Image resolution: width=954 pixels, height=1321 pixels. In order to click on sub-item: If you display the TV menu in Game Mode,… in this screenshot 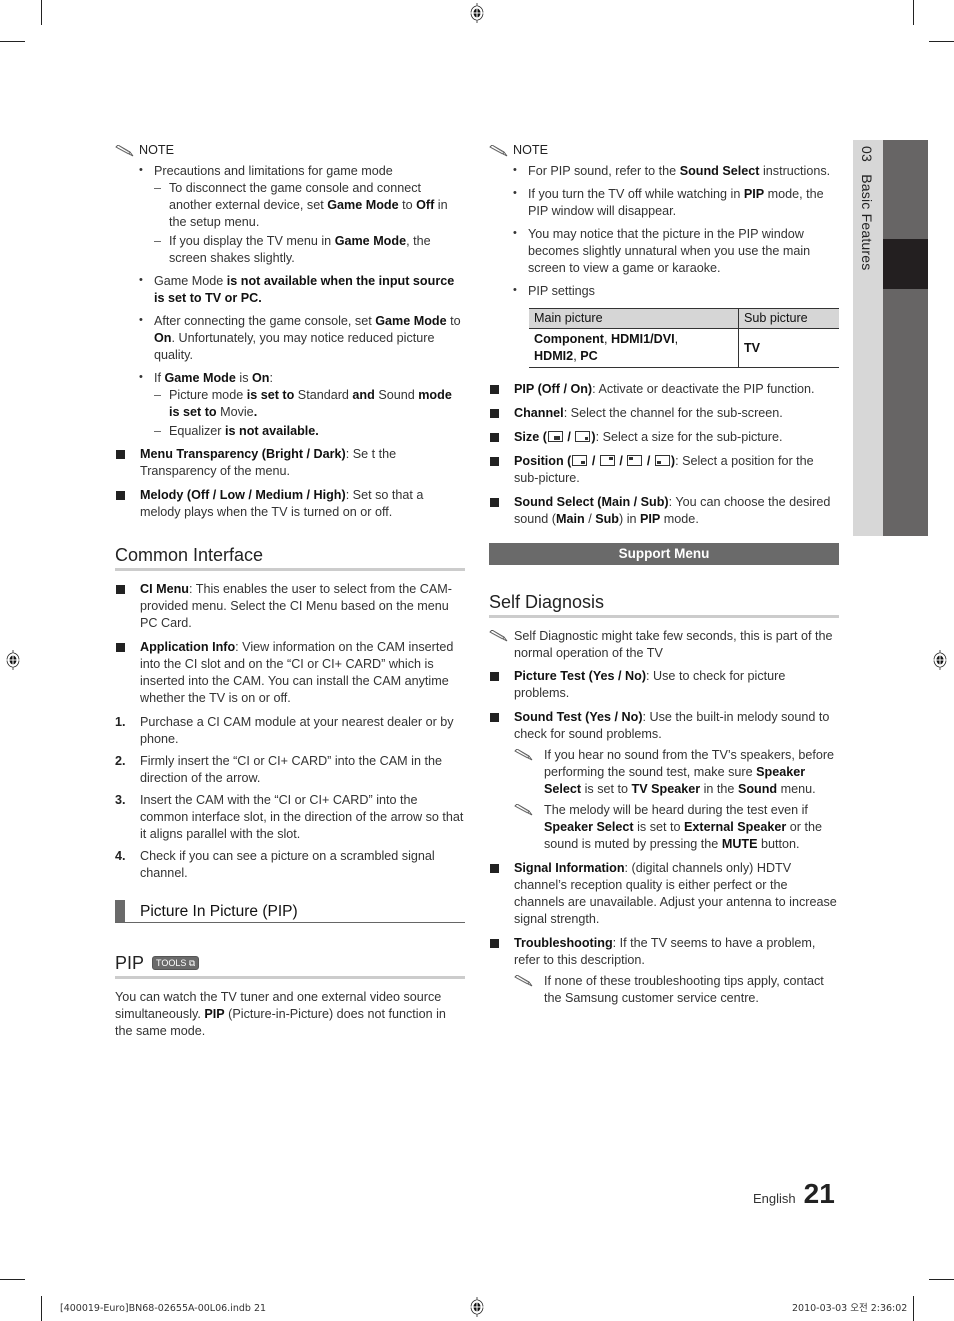, I will do `click(309, 250)`.